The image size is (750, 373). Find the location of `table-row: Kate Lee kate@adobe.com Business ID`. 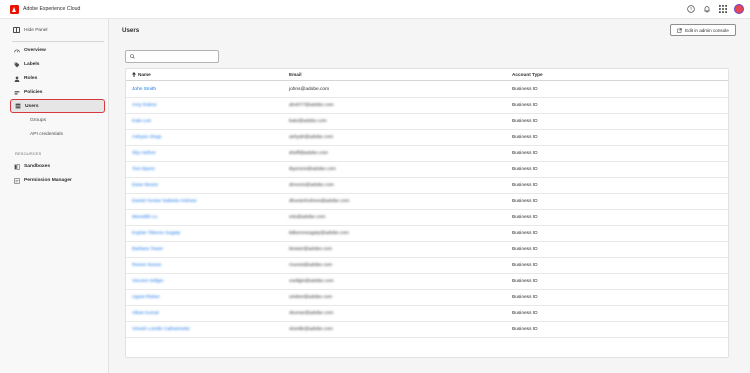

table-row: Kate Lee kate@adobe.com Business ID is located at coordinates (427, 122).